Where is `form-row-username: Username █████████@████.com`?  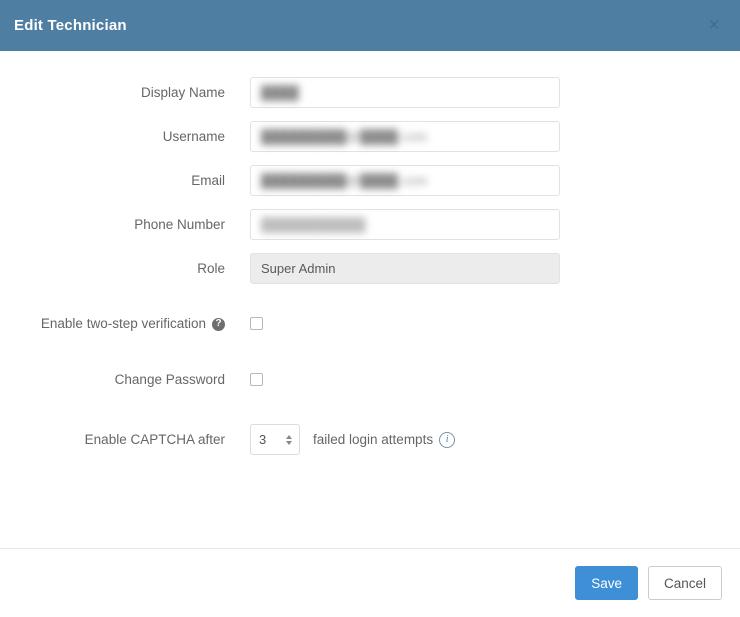
form-row-username: Username █████████@████.com is located at coordinates (370, 136).